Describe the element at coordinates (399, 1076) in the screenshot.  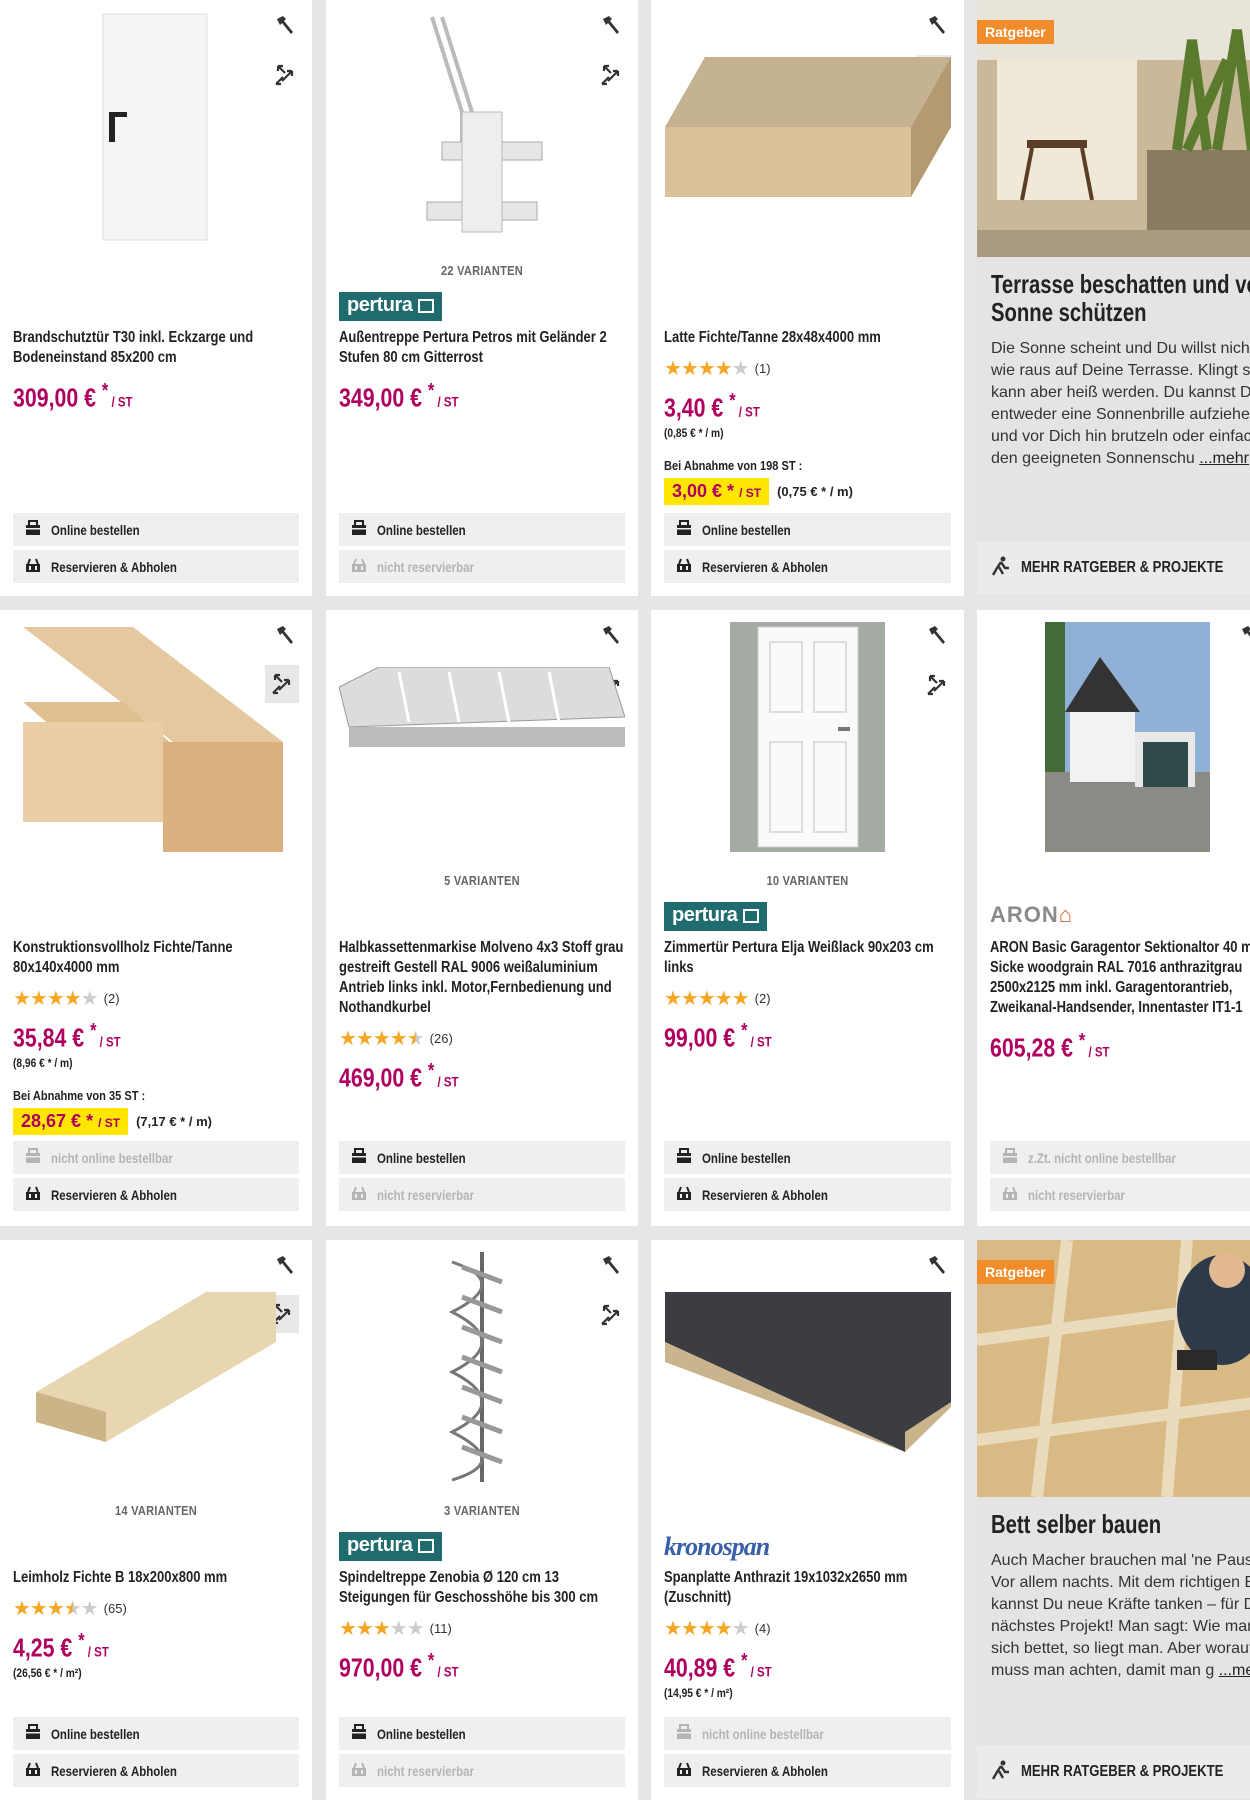
I see `price: 469,00 € * / ST` at that location.